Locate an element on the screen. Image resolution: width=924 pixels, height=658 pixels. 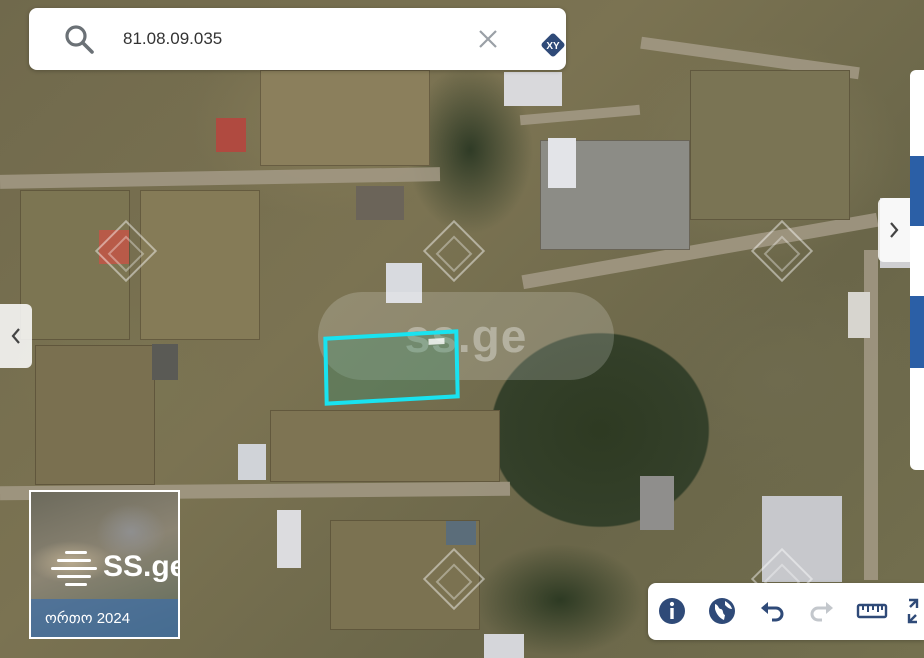
road is located at coordinates (580, 115).